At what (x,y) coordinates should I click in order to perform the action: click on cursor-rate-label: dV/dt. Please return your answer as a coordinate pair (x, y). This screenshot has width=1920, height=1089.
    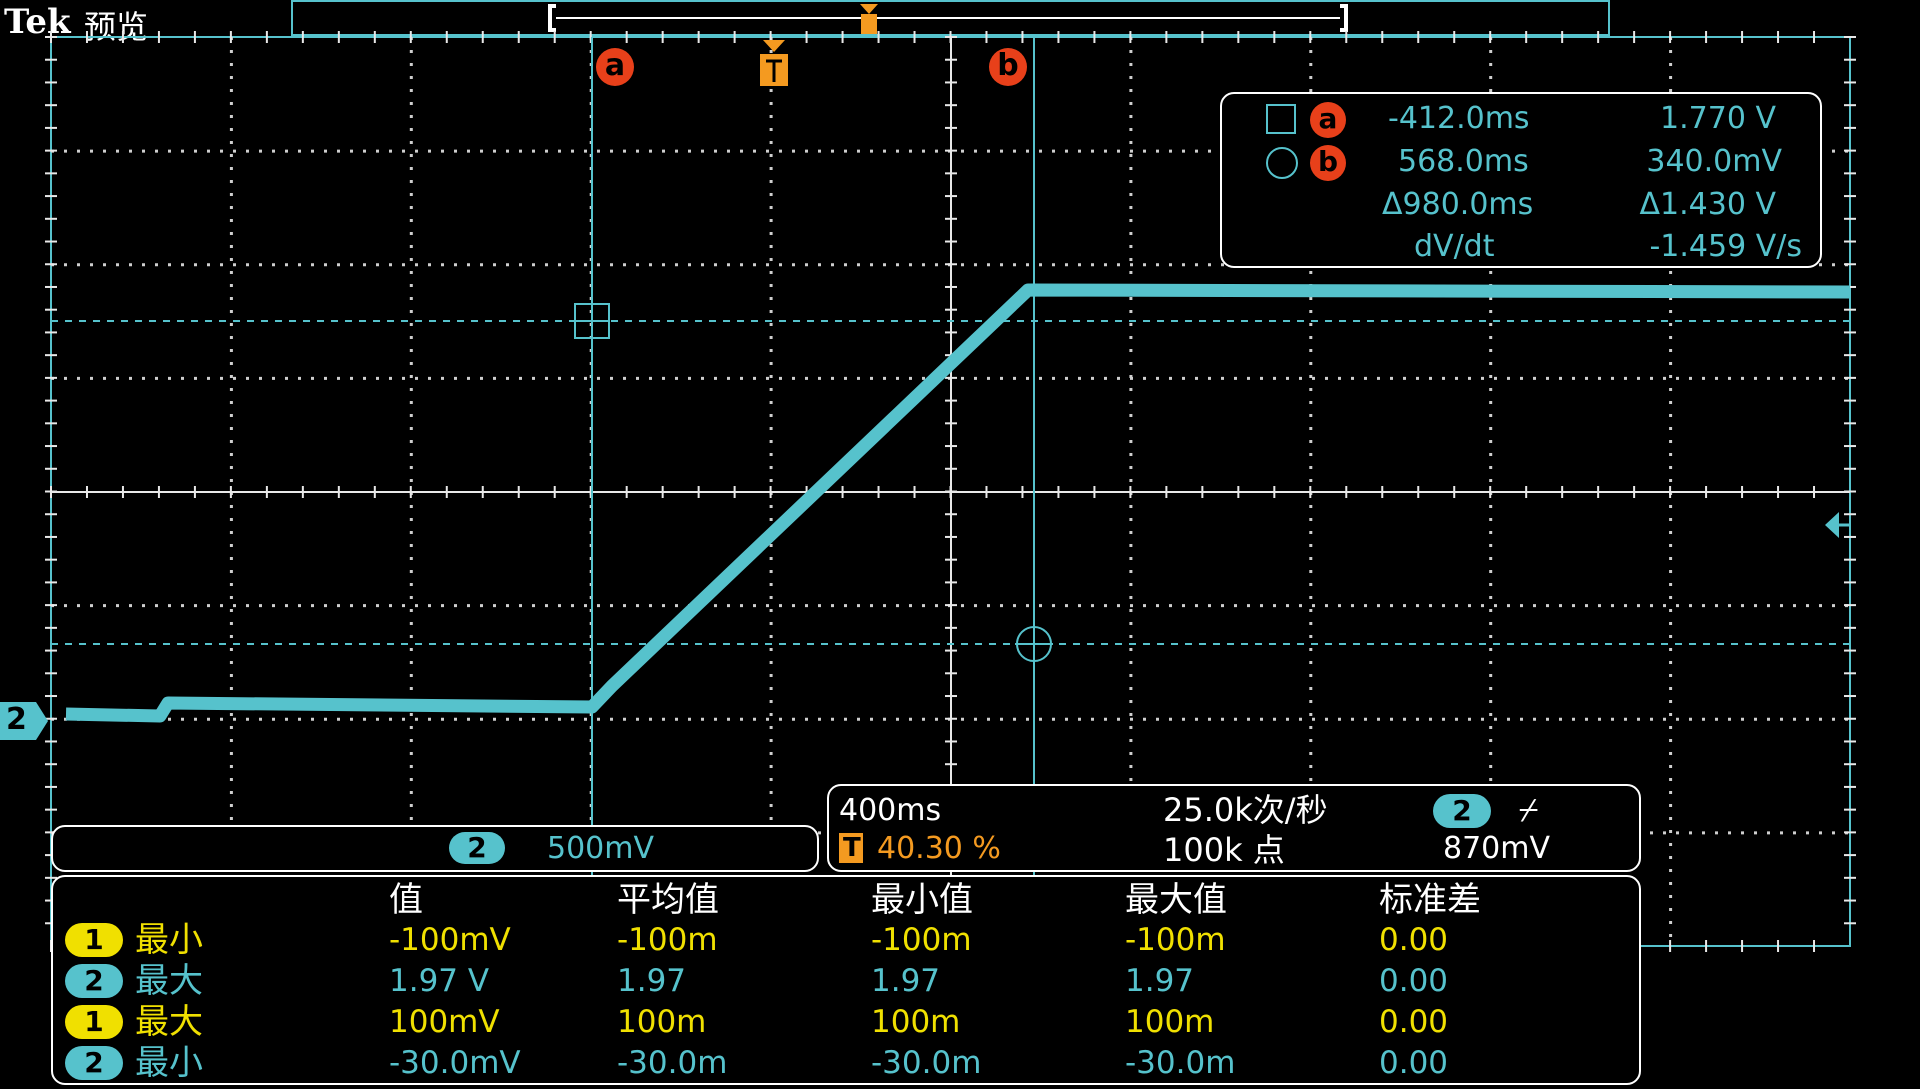
    Looking at the image, I should click on (1454, 246).